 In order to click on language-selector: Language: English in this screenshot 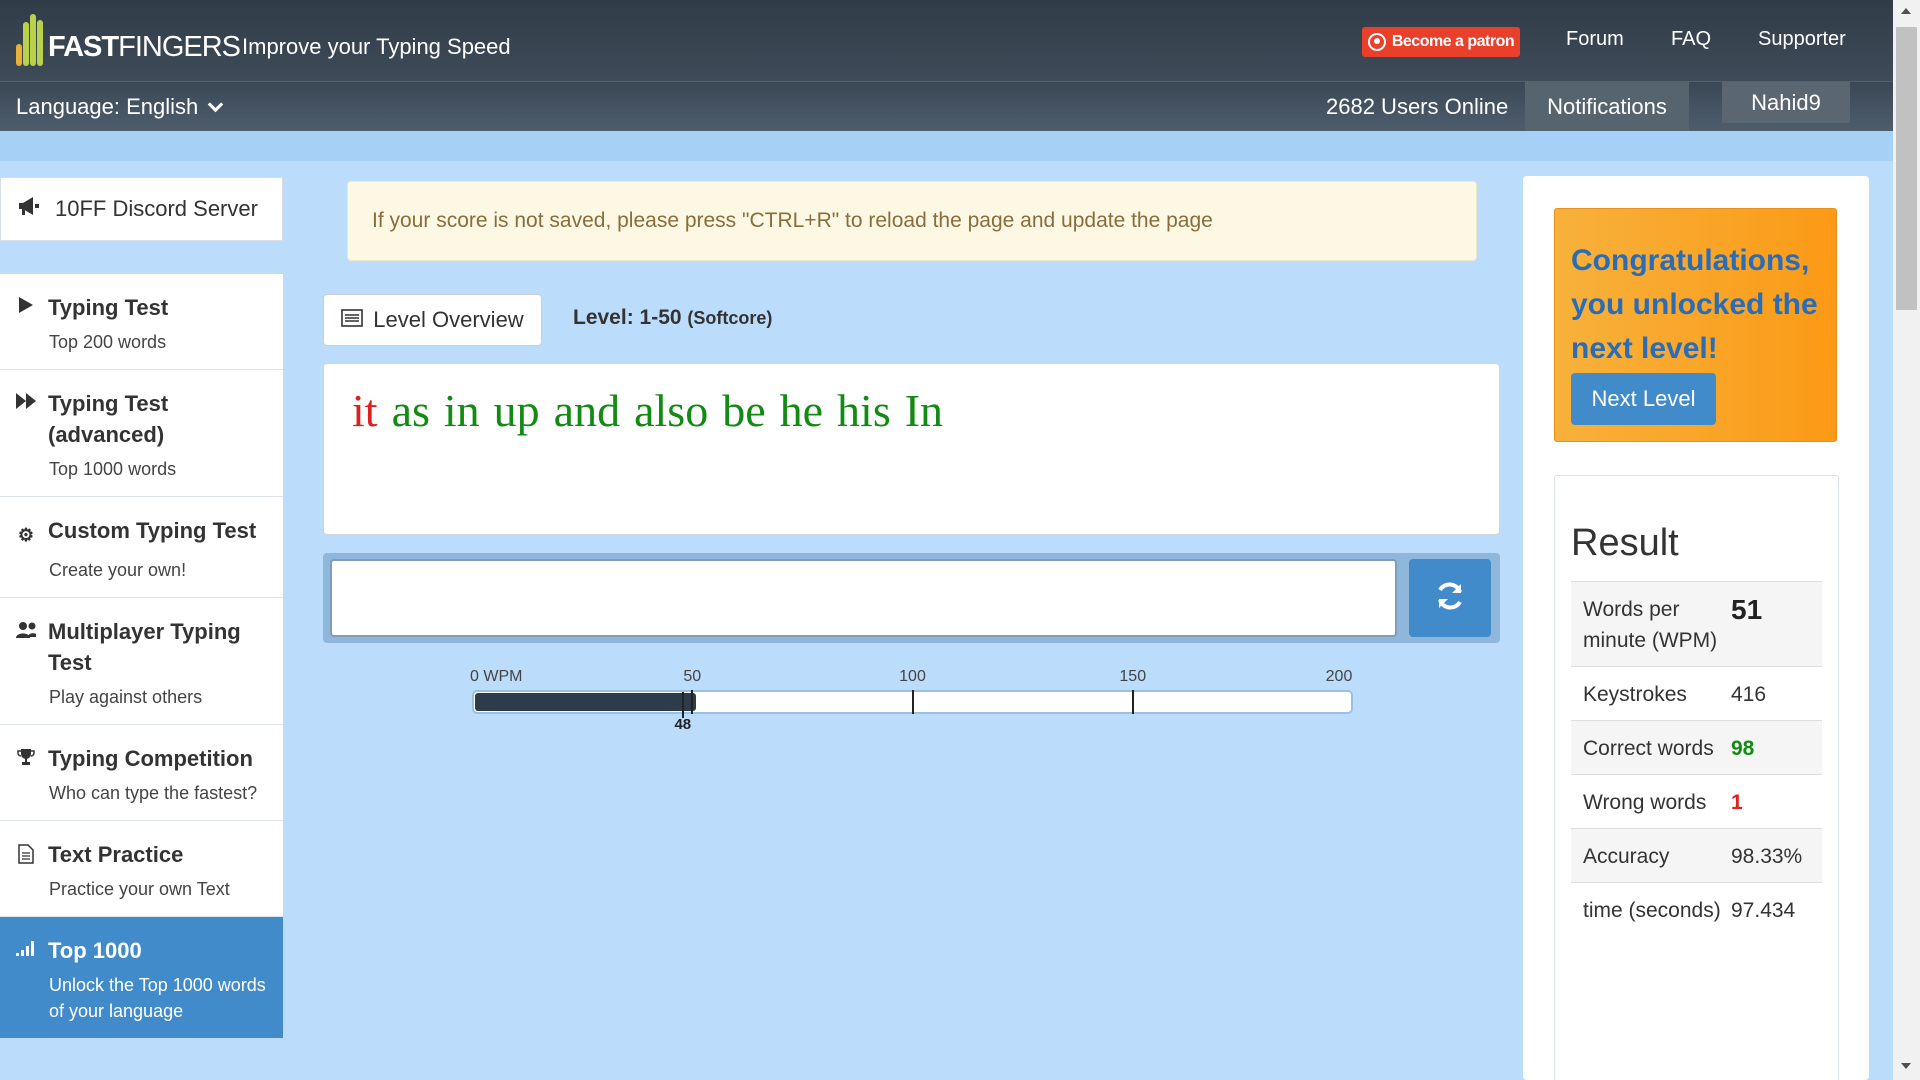, I will do `click(120, 107)`.